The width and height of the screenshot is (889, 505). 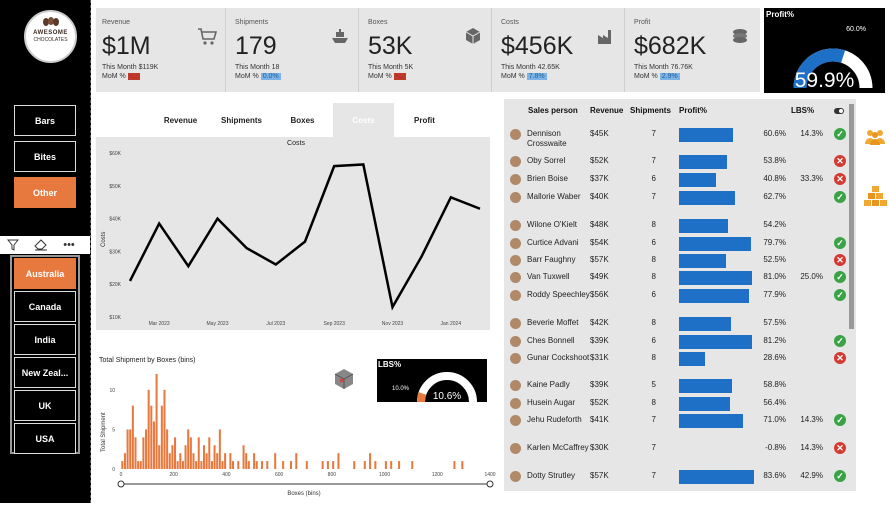 What do you see at coordinates (811, 447) in the screenshot?
I see `lbs-pct-cell: 14.3%` at bounding box center [811, 447].